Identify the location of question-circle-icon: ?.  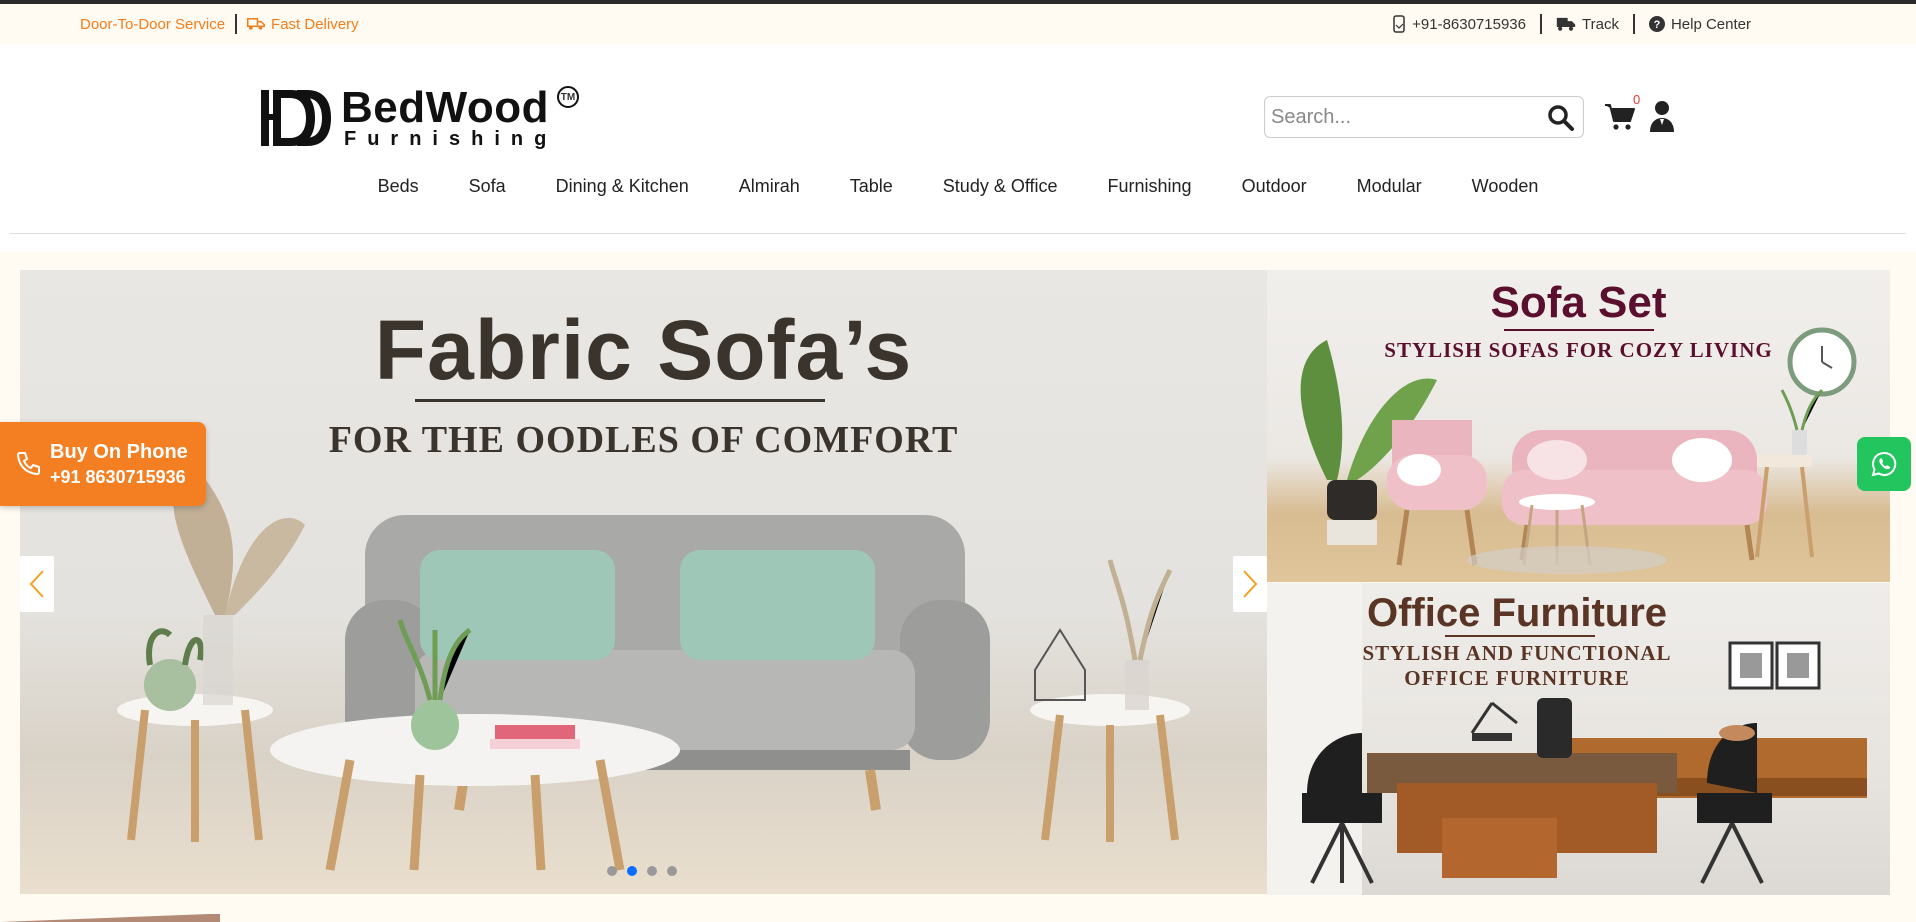
(1656, 24).